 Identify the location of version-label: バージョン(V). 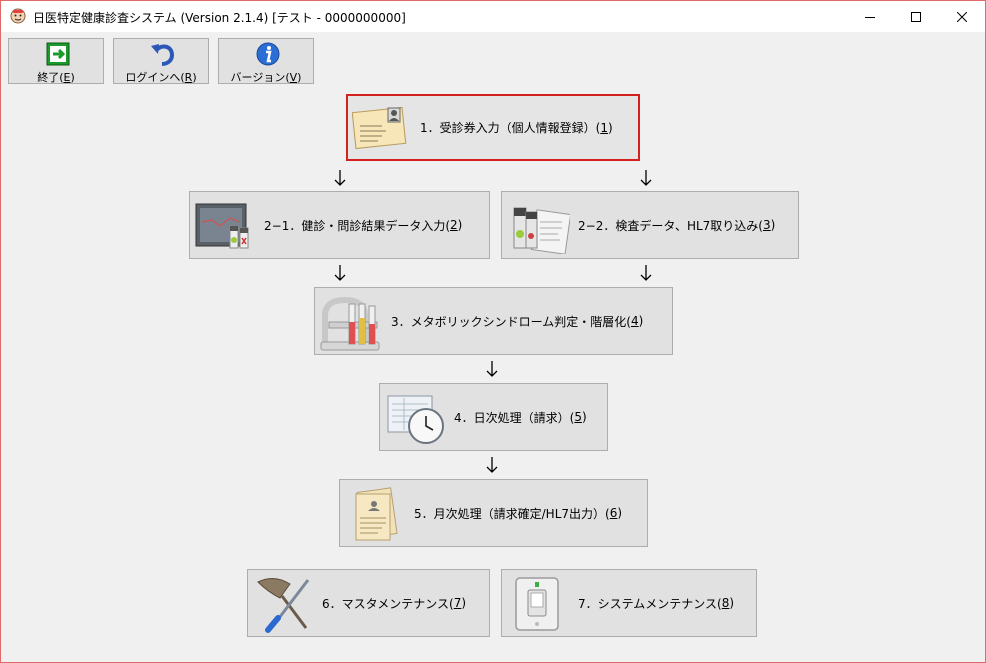
(266, 77).